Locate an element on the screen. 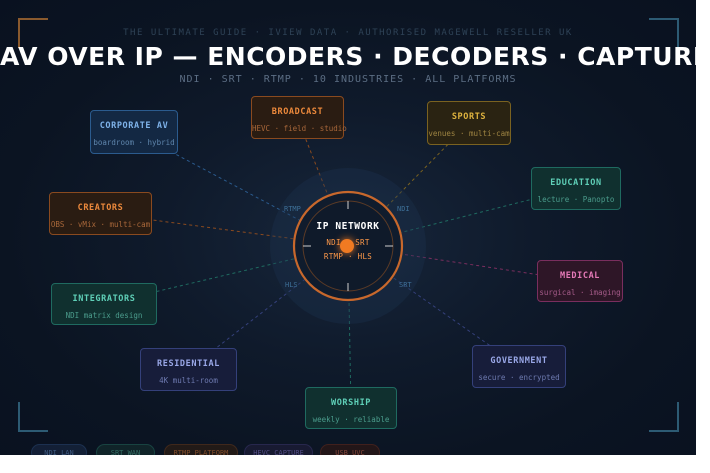 The image size is (710, 473). node-sports: SPORTS venues · multi-cam is located at coordinates (469, 123).